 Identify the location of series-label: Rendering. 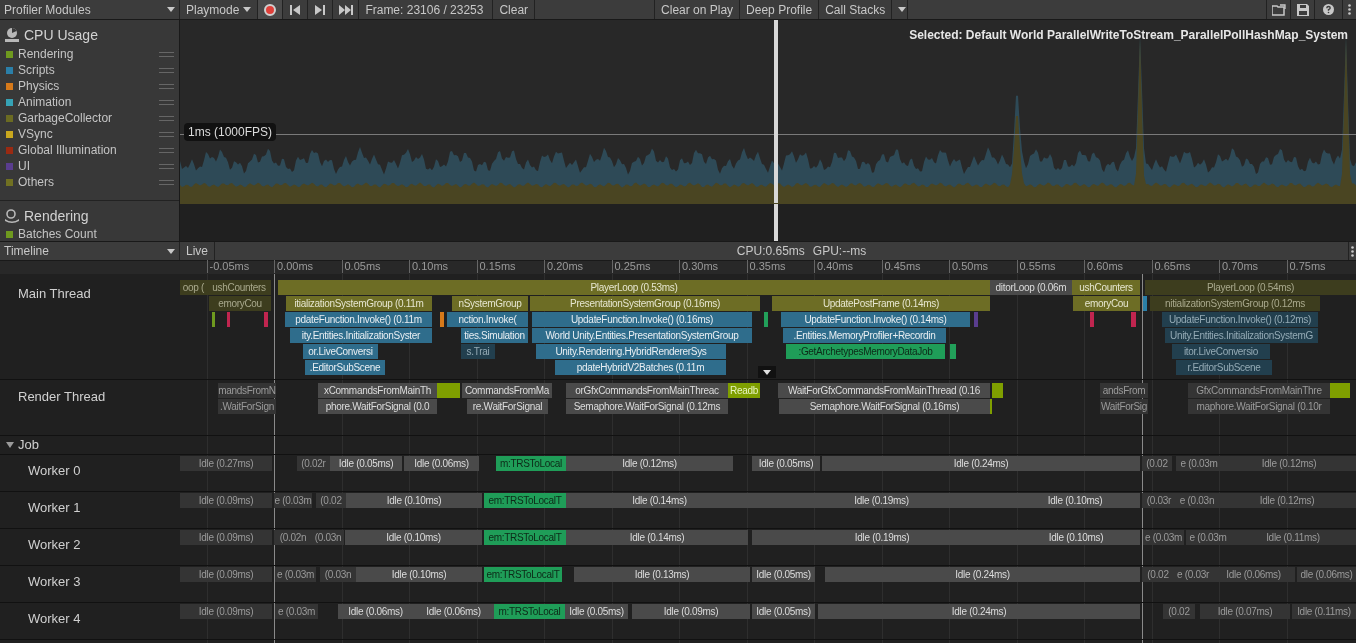
(88, 54).